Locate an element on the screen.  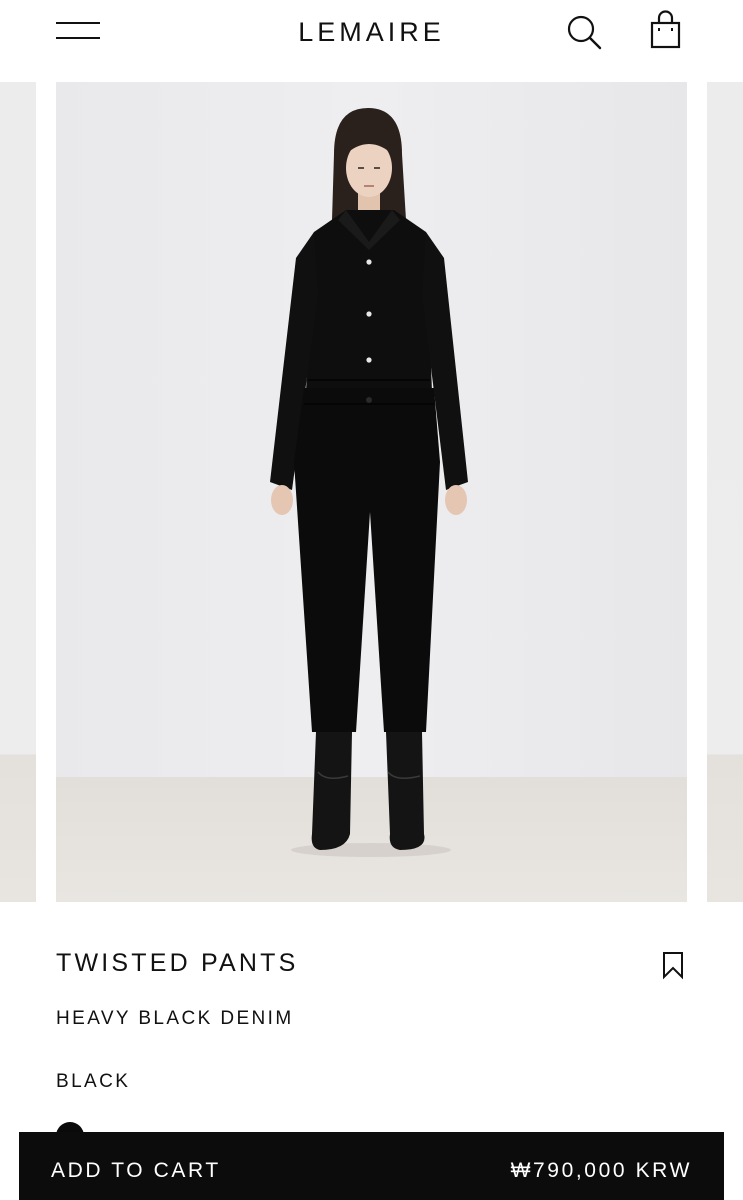
product-name: TWISTED PANTS is located at coordinates (177, 963).